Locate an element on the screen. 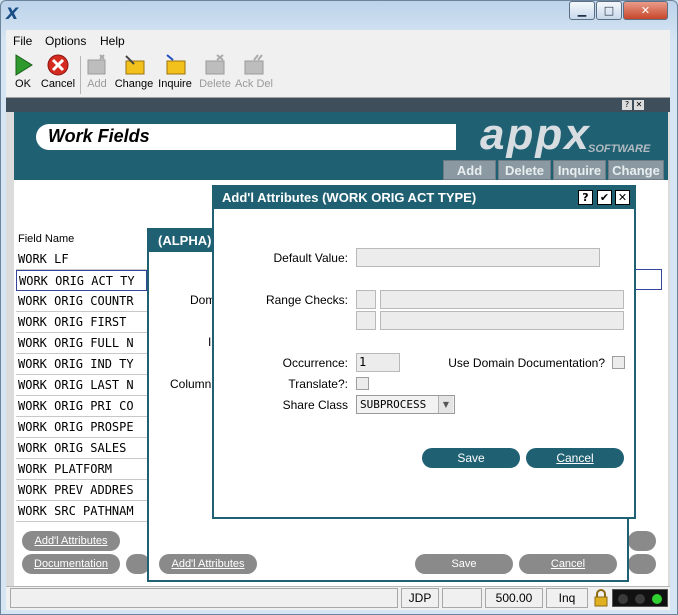 This screenshot has height=615, width=678. add-button: Add is located at coordinates (97, 72).